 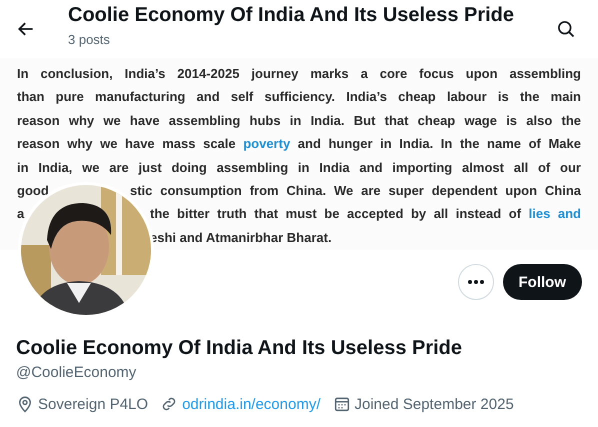 I want to click on document-text: the bitter truth that must be accepted by all instead of lies and, so click(x=365, y=214).